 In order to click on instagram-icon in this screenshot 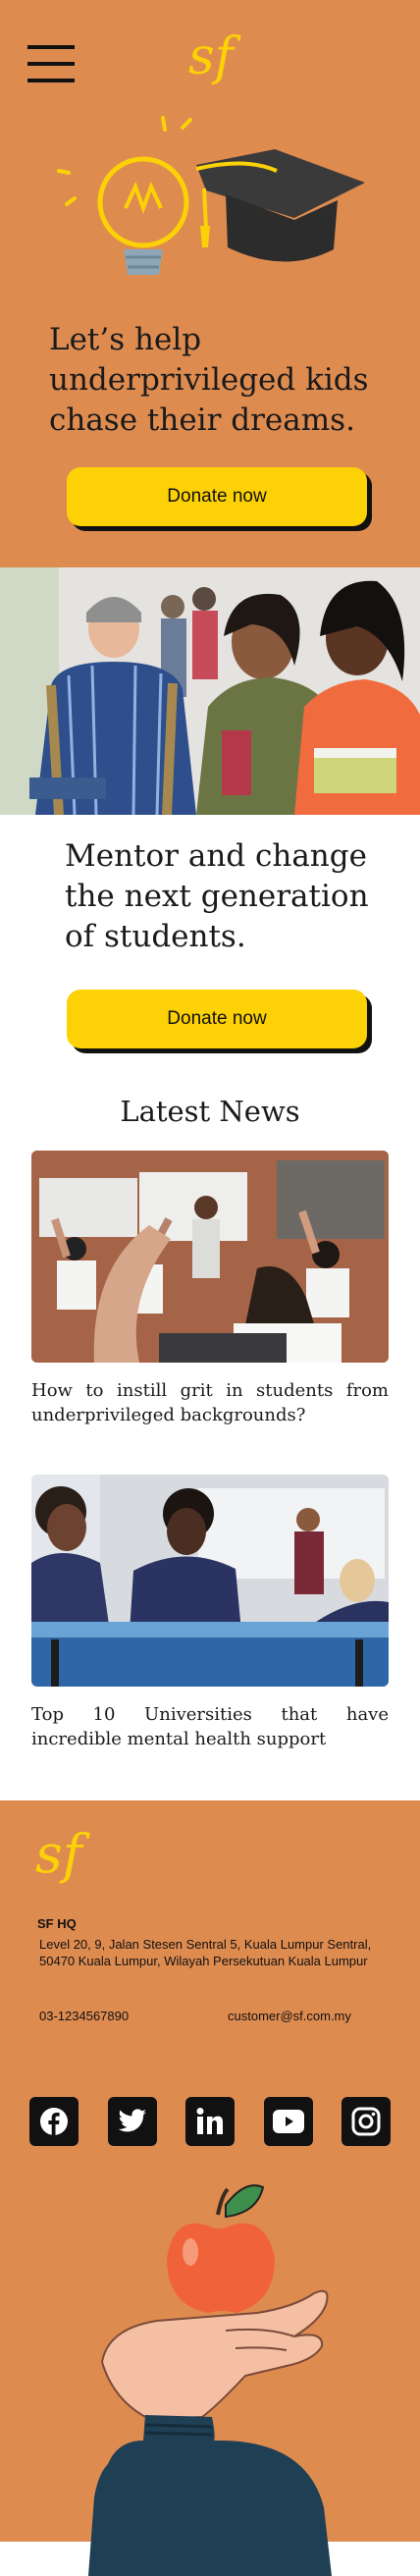, I will do `click(366, 2121)`.